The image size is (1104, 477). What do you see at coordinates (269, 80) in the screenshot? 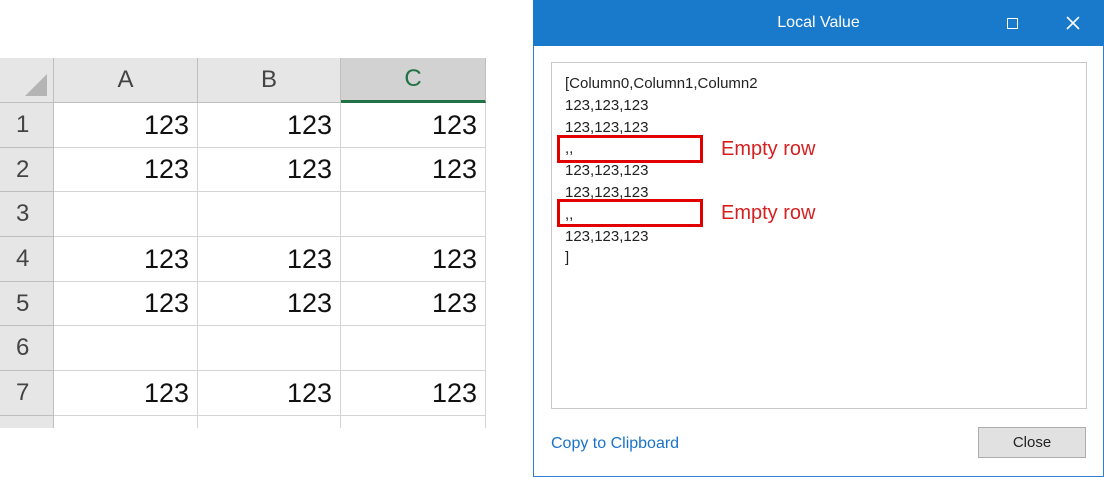
I see `column-header-b: B` at bounding box center [269, 80].